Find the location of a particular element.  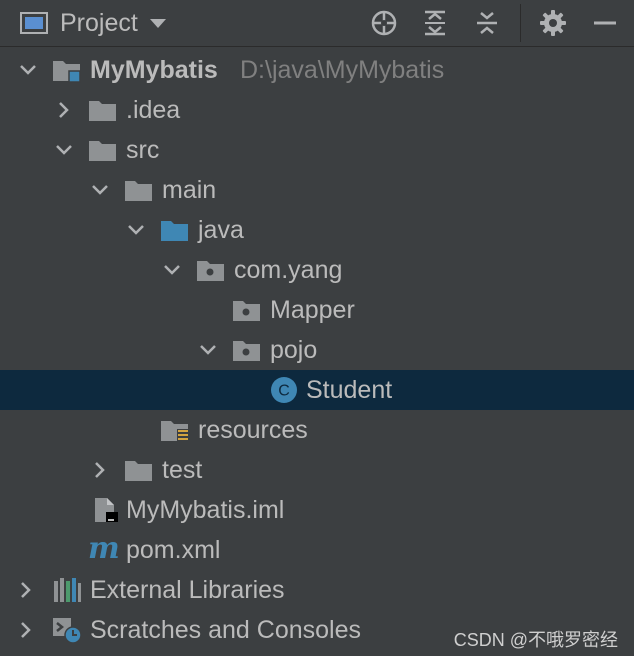

tree-node-label: java is located at coordinates (221, 230).